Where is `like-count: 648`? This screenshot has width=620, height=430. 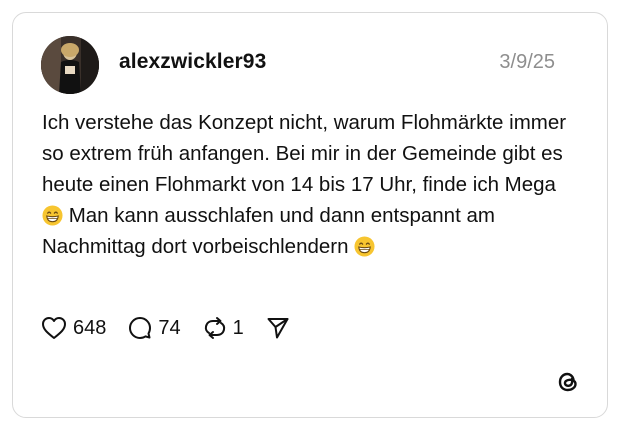
like-count: 648 is located at coordinates (90, 327).